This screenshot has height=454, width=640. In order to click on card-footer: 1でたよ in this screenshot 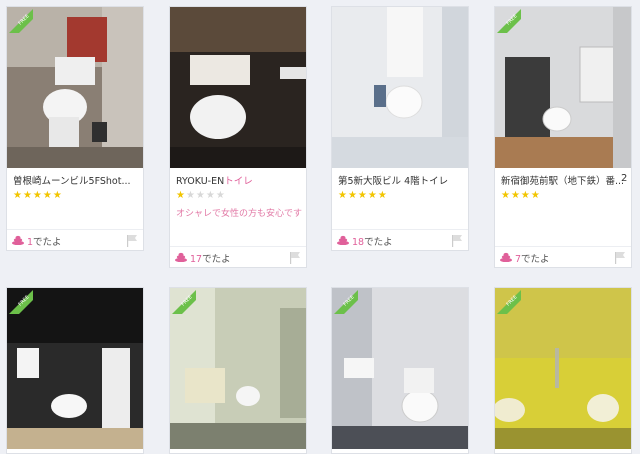, I will do `click(75, 240)`.